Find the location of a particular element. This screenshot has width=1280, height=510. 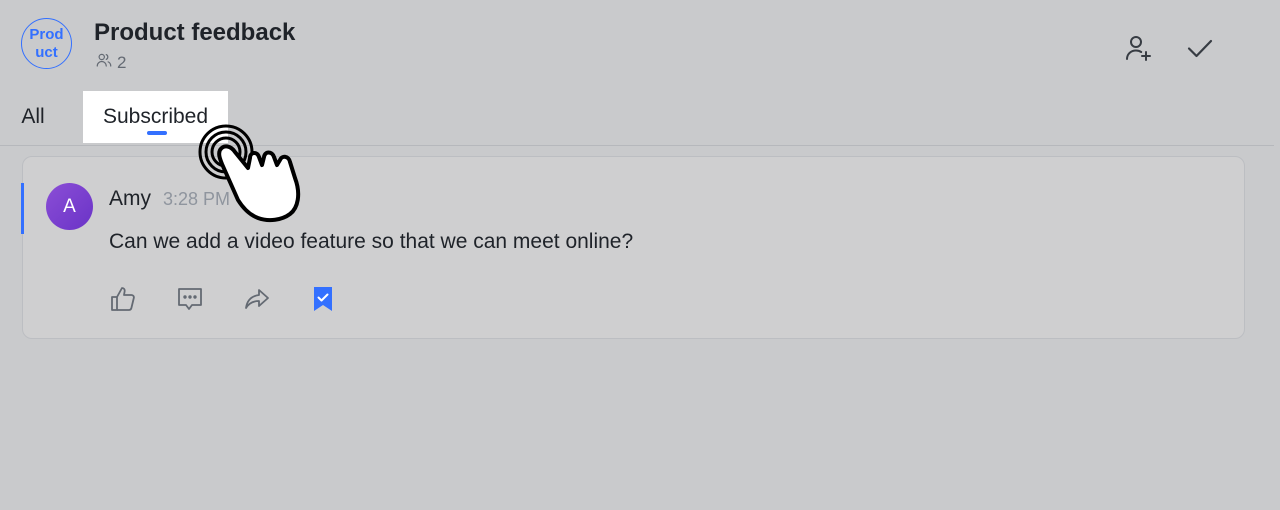

tab-subscribed: Subscribed is located at coordinates (155, 117).